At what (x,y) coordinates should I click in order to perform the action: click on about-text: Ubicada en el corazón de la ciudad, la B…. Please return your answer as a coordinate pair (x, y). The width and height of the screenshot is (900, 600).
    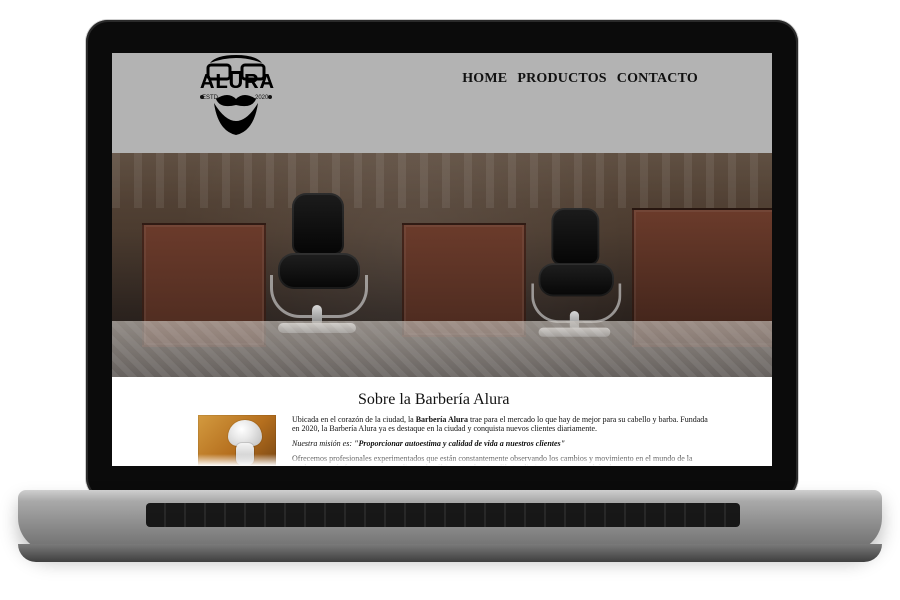
    Looking at the image, I should click on (502, 440).